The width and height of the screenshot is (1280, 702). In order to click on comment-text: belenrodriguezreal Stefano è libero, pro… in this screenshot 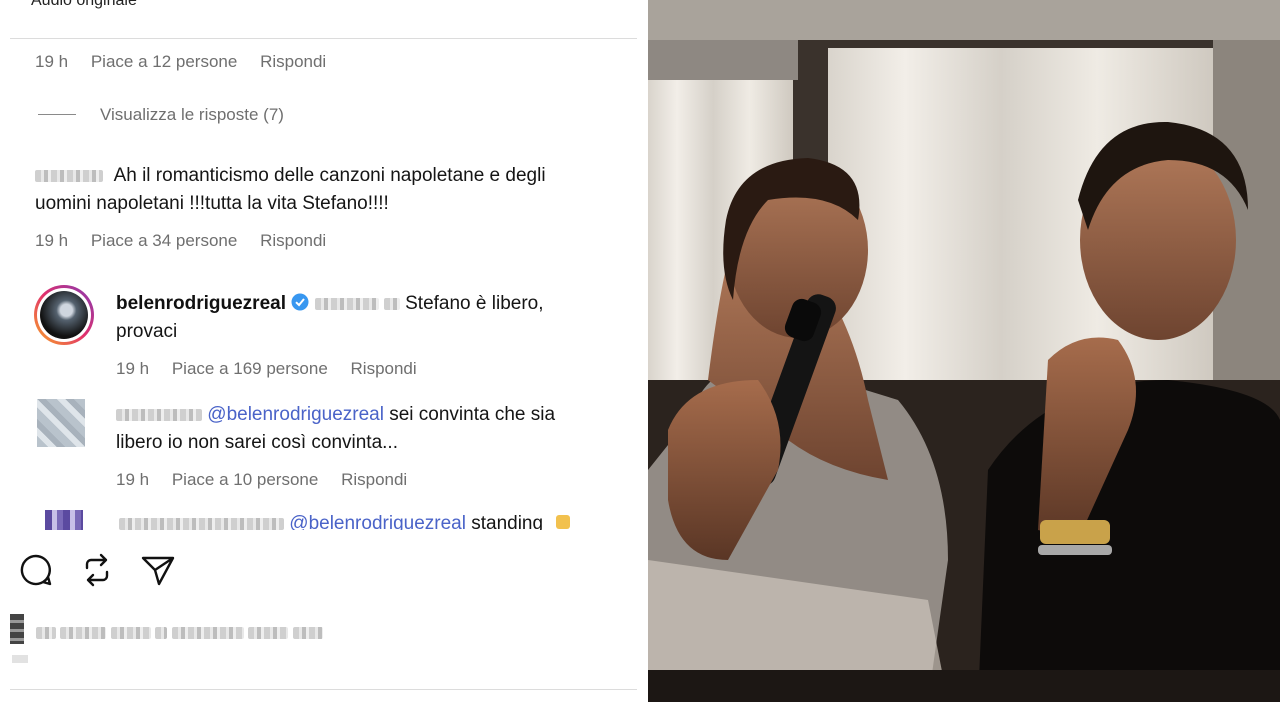, I will do `click(330, 317)`.